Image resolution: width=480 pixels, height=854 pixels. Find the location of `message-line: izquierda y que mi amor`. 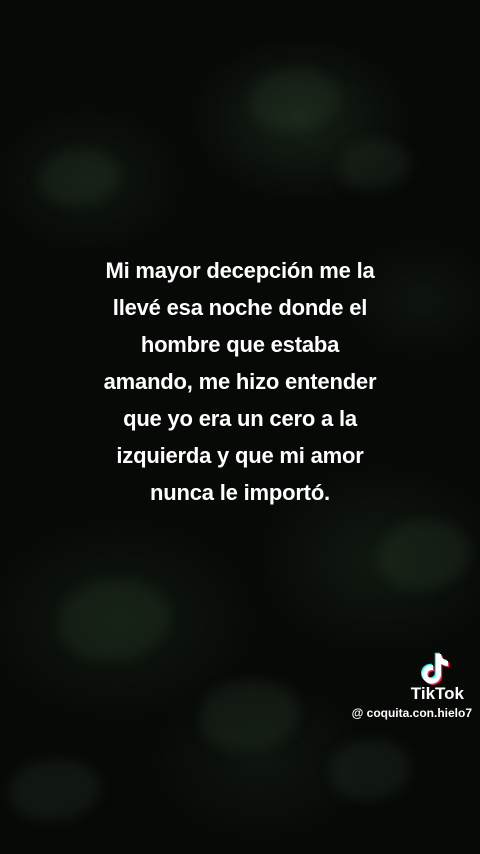

message-line: izquierda y que mi amor is located at coordinates (240, 455).